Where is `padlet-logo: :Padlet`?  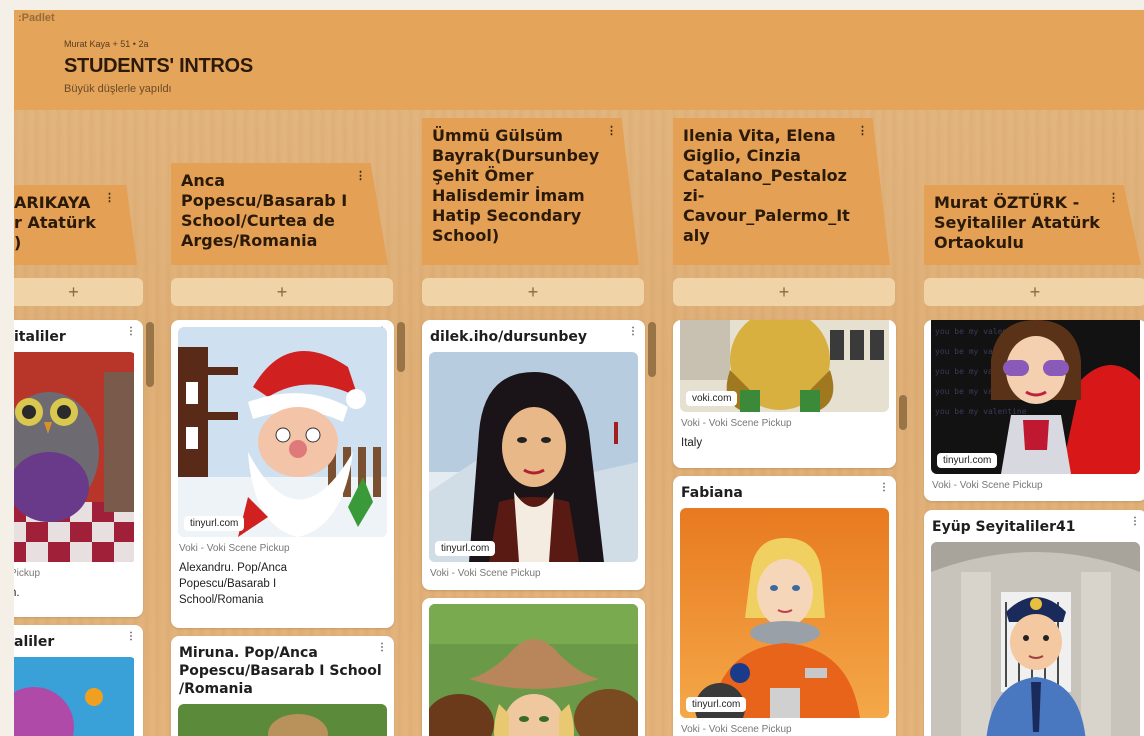
padlet-logo: :Padlet is located at coordinates (36, 18).